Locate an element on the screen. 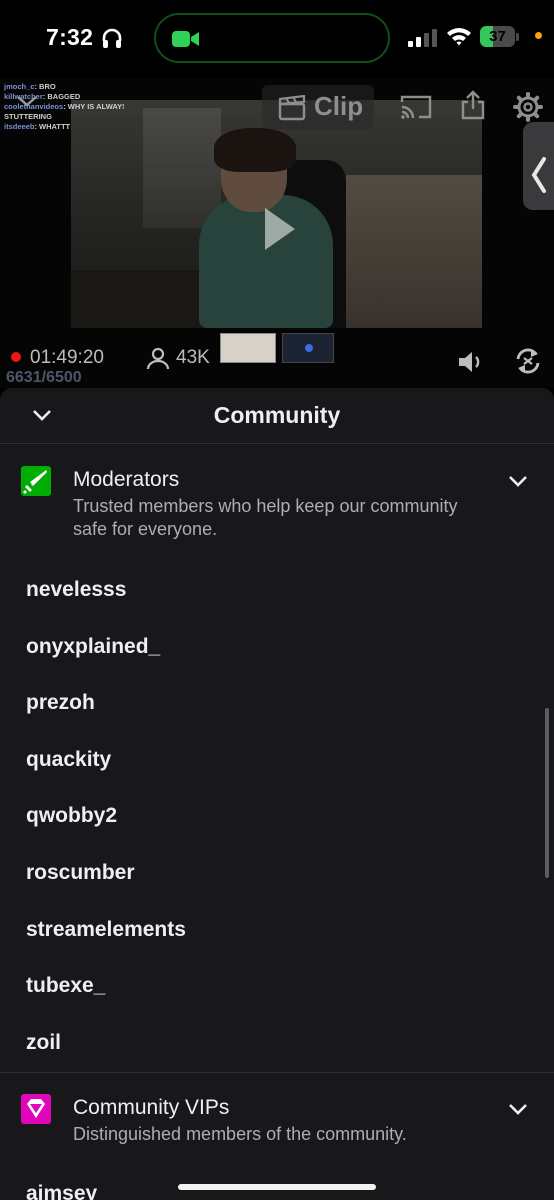 This screenshot has height=1200, width=554. chat-line: STUTTERING is located at coordinates (28, 116).